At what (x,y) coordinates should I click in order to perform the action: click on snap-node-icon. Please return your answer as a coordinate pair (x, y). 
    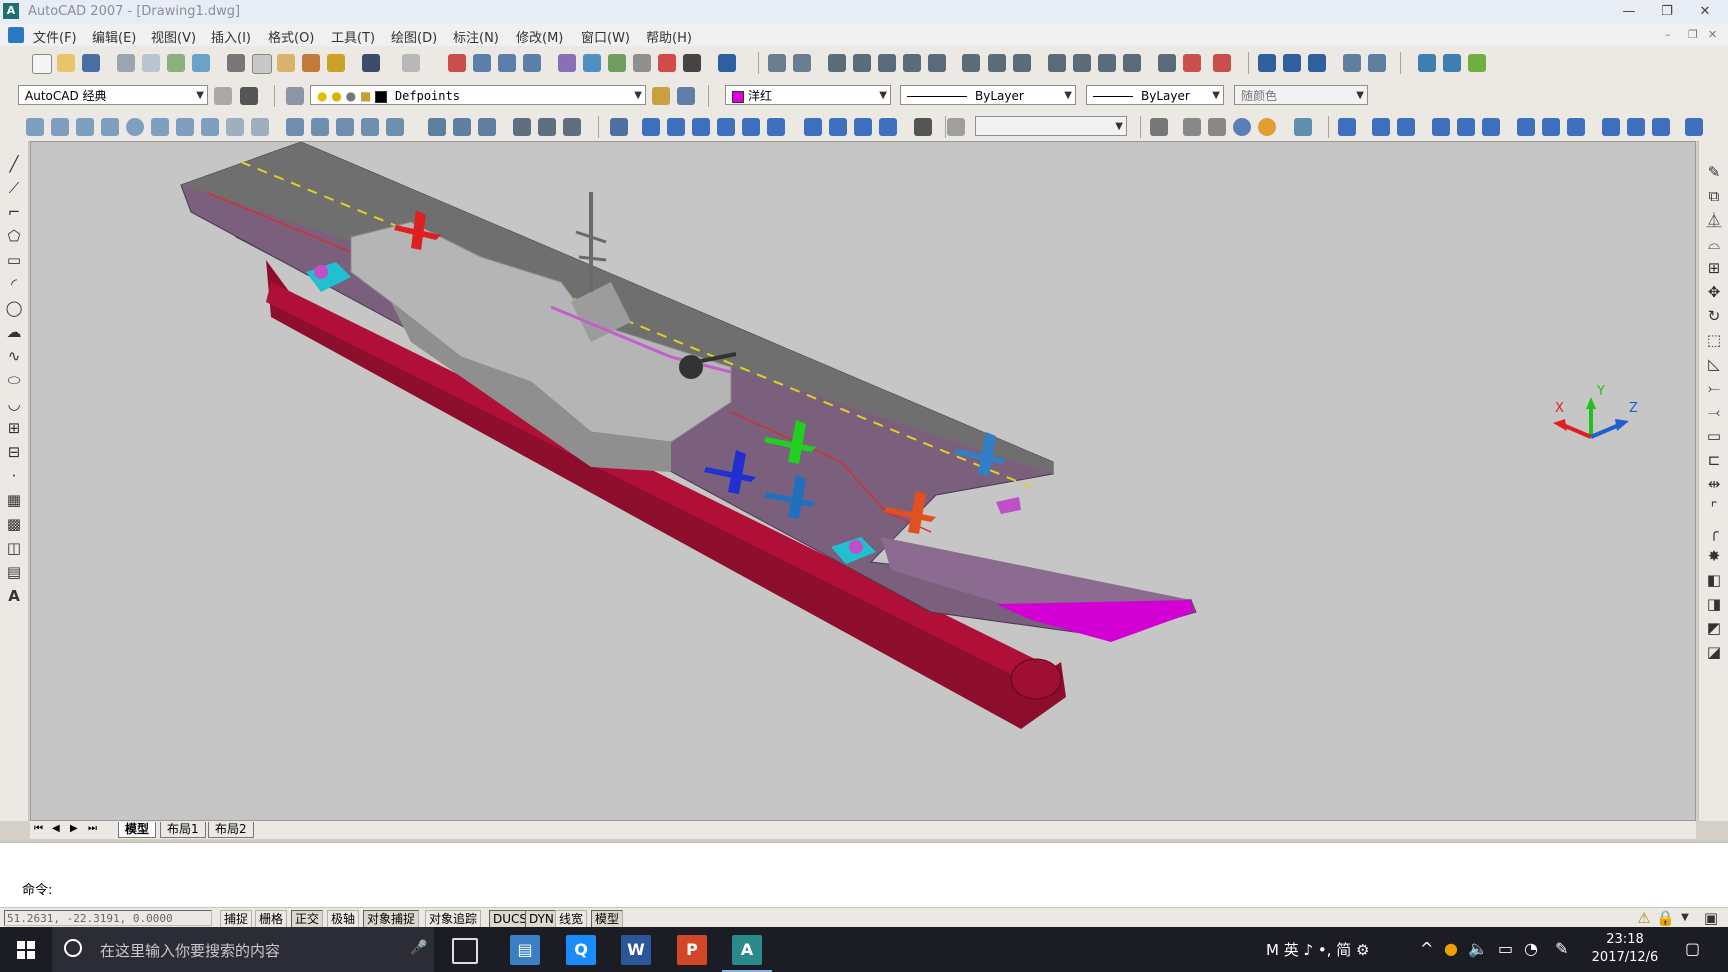
    Looking at the image, I should click on (1132, 63).